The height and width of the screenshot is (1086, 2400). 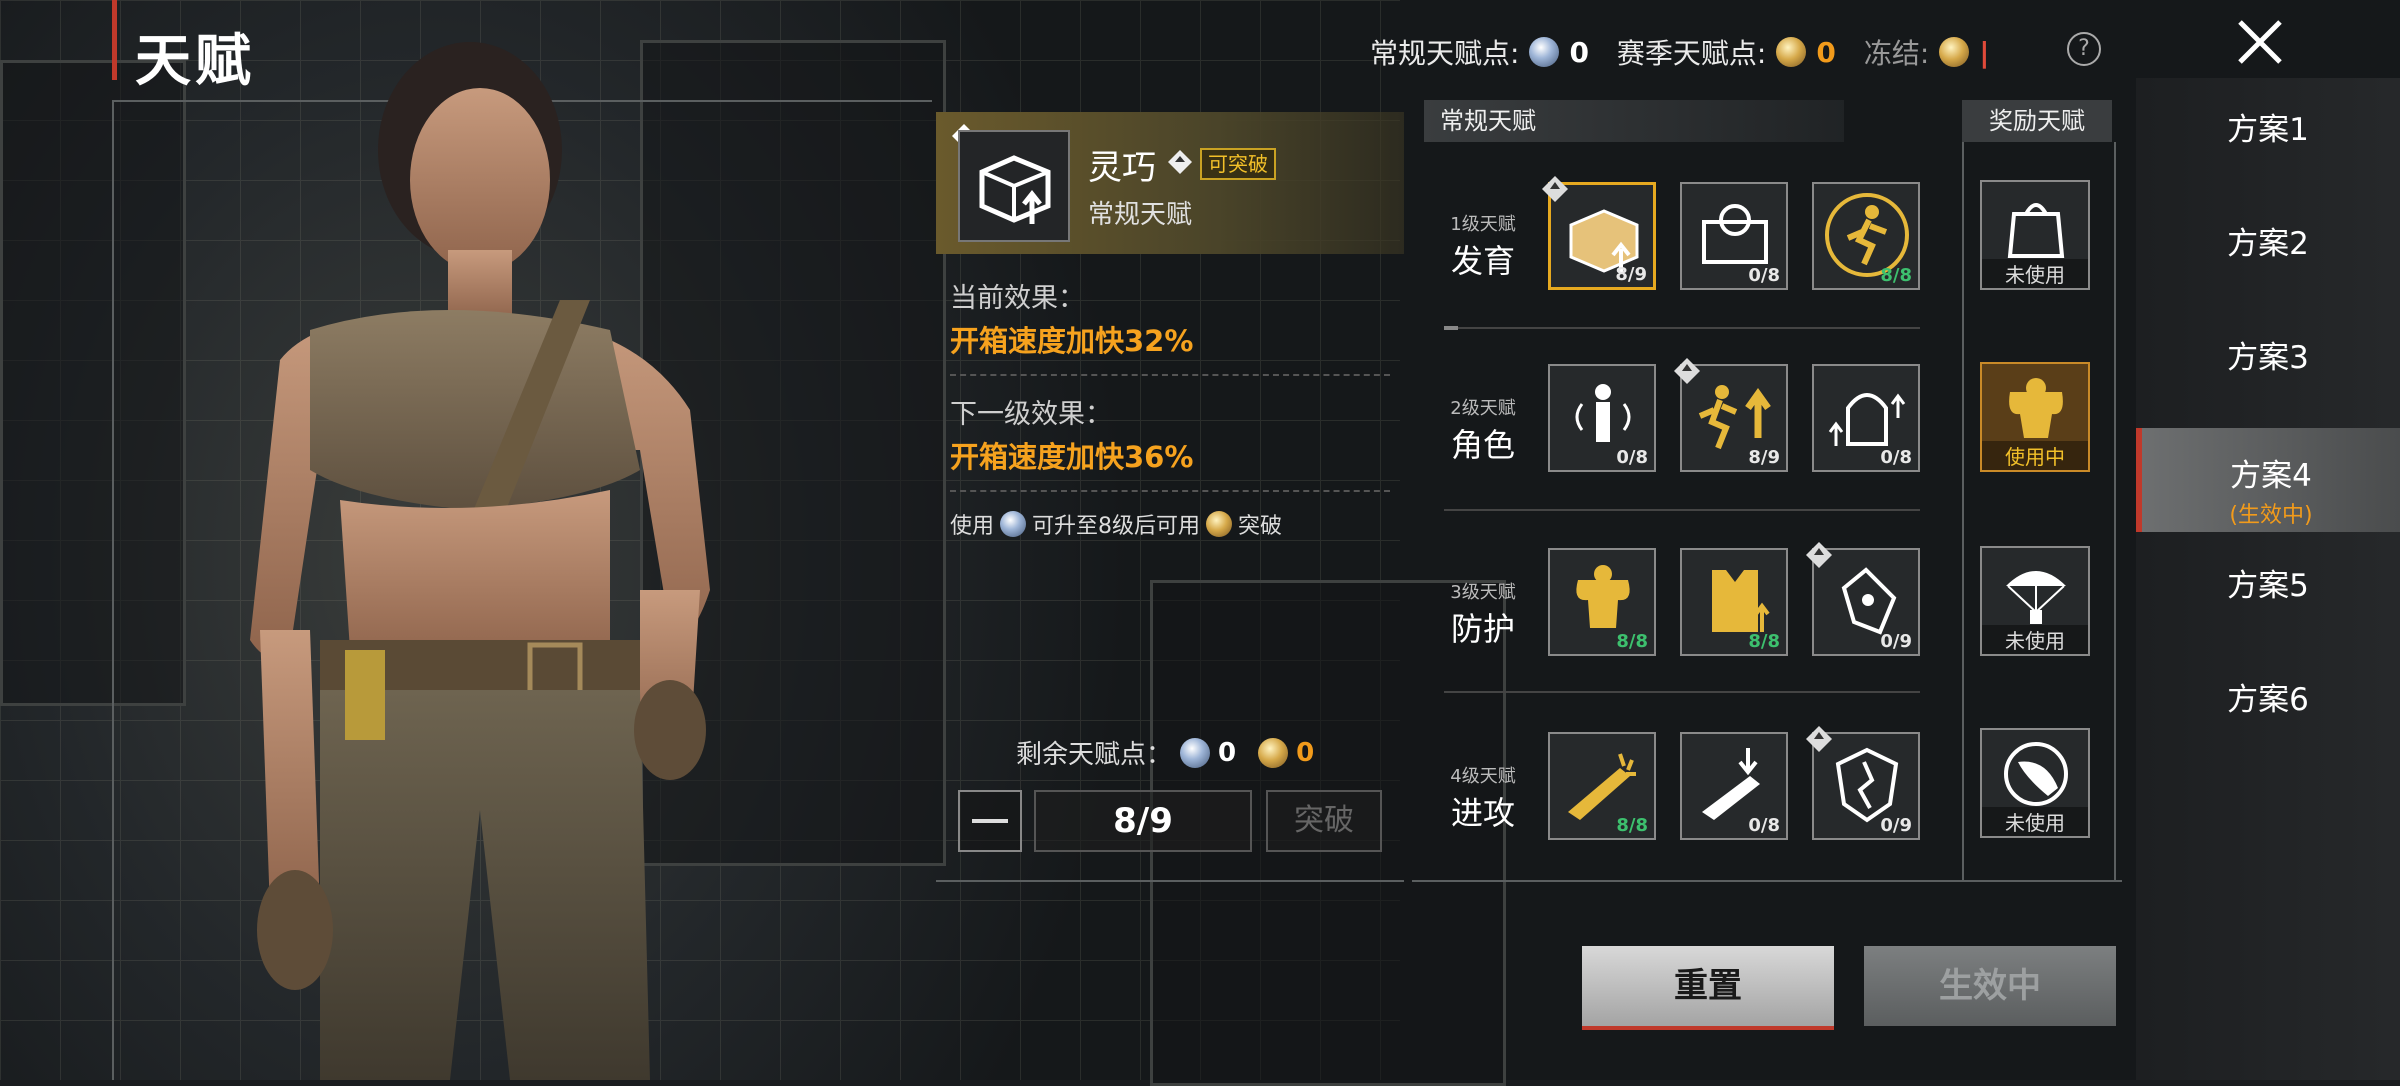 I want to click on tab-scheme-6: 方案6, so click(x=2268, y=720).